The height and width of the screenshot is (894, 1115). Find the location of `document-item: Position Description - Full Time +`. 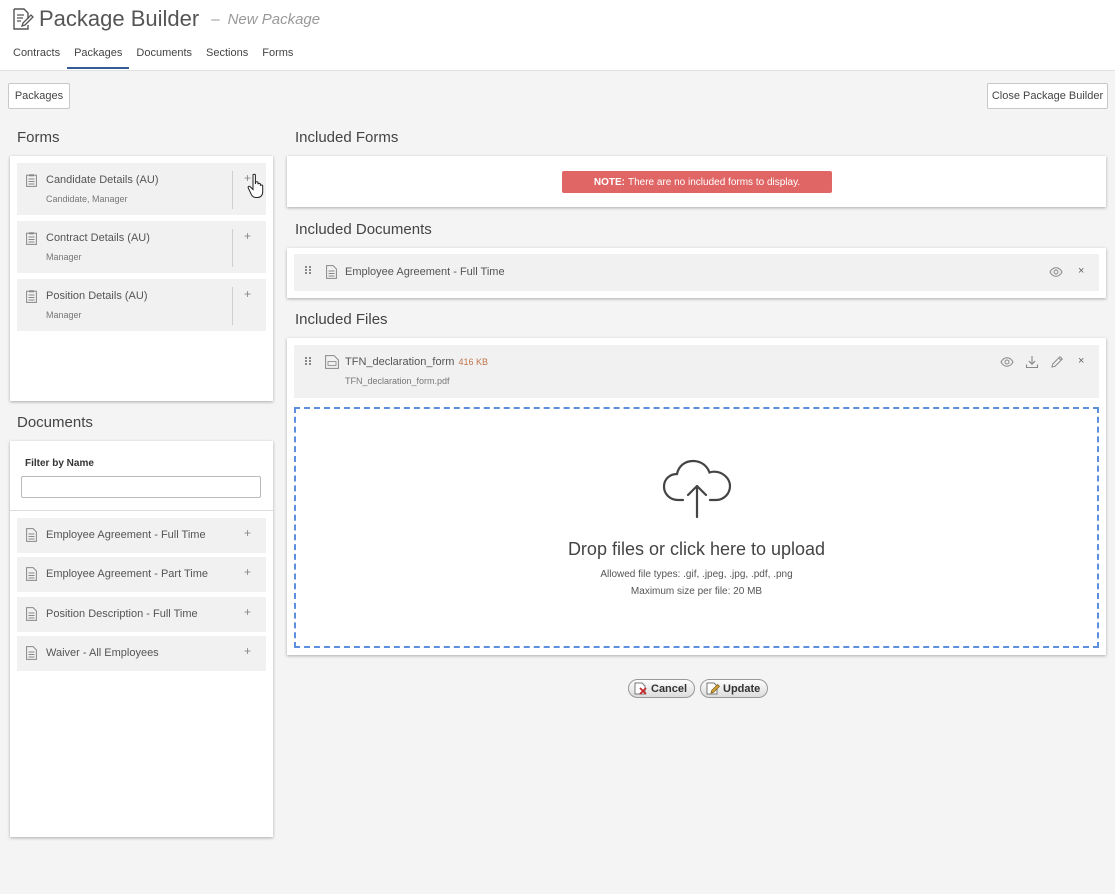

document-item: Position Description - Full Time + is located at coordinates (141, 614).